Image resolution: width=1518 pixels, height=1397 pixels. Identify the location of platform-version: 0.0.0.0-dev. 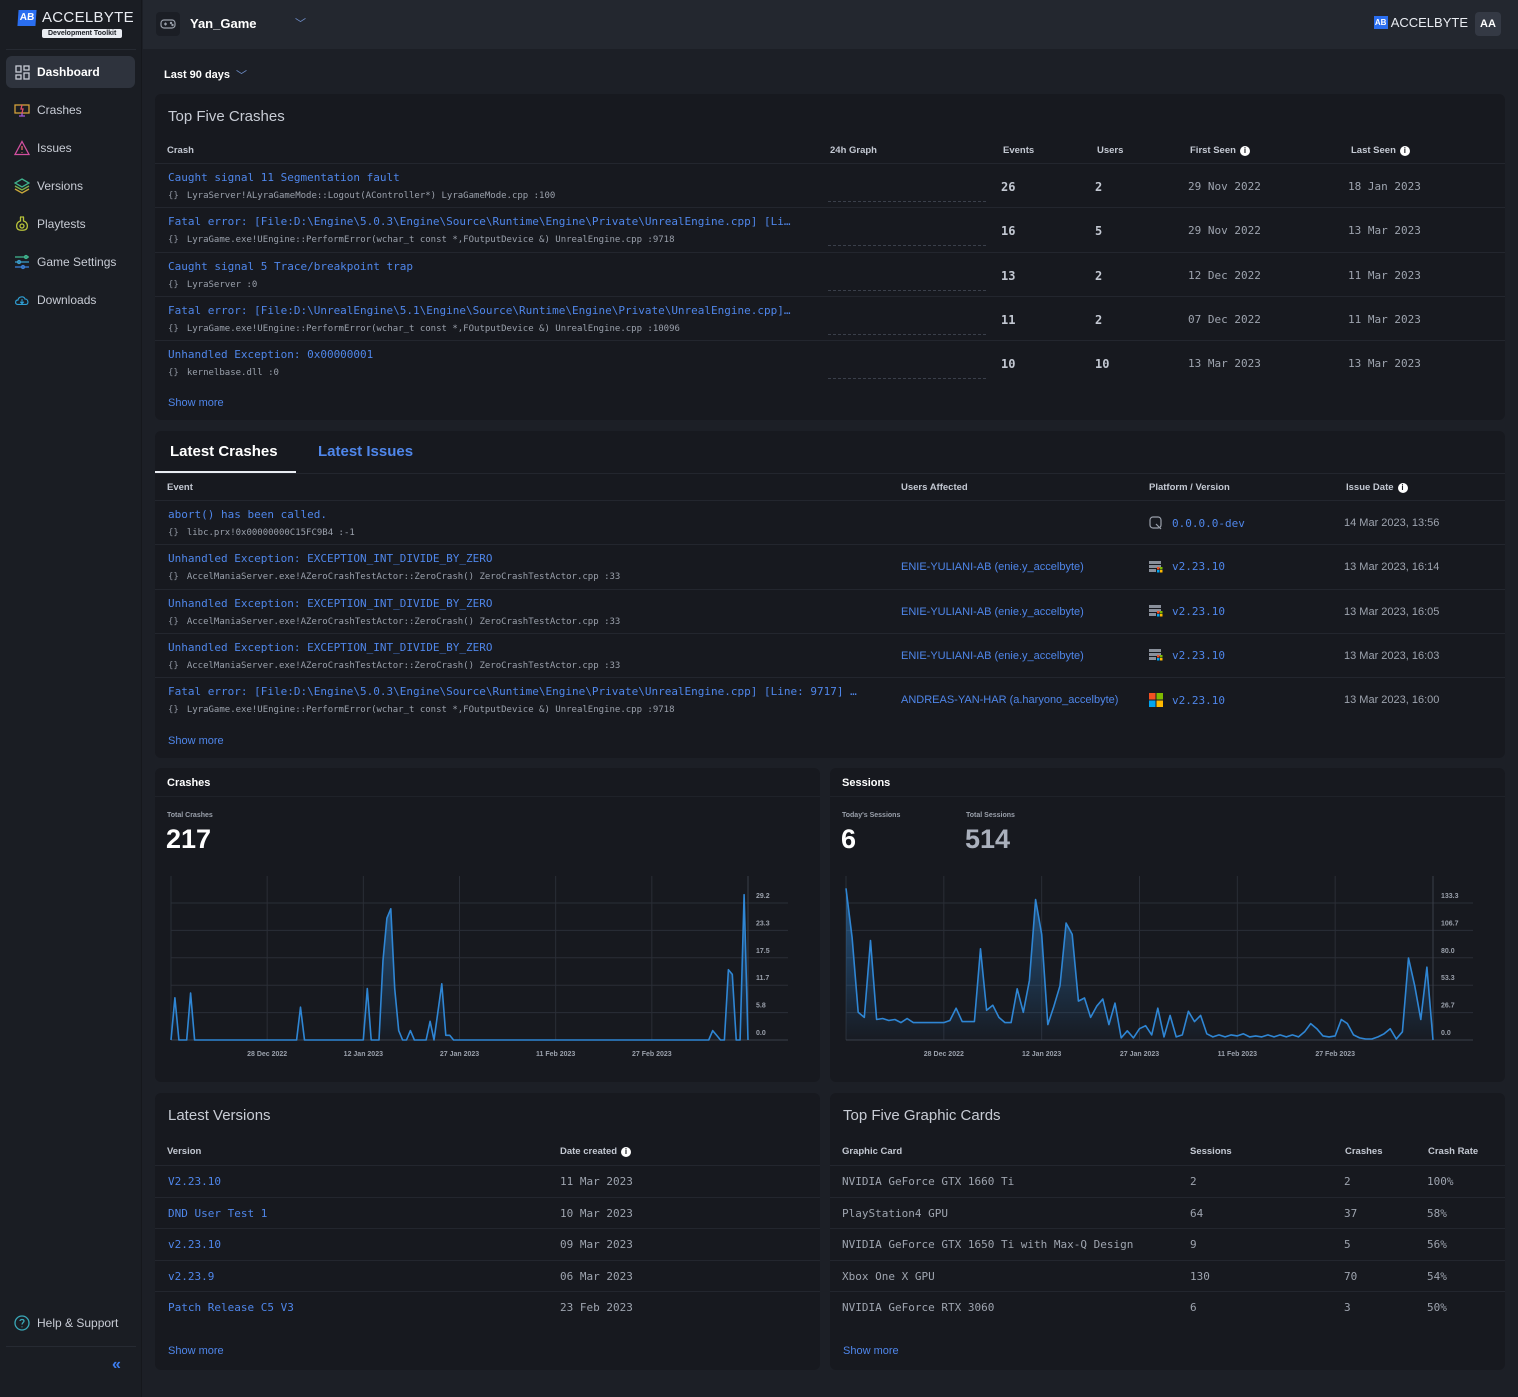
(1197, 523).